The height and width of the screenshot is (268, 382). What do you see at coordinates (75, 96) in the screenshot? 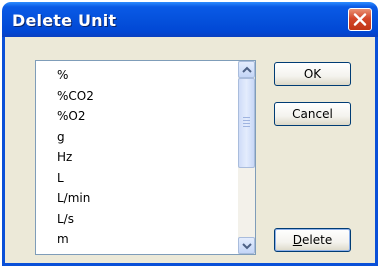
I see `list-item: %CO2` at bounding box center [75, 96].